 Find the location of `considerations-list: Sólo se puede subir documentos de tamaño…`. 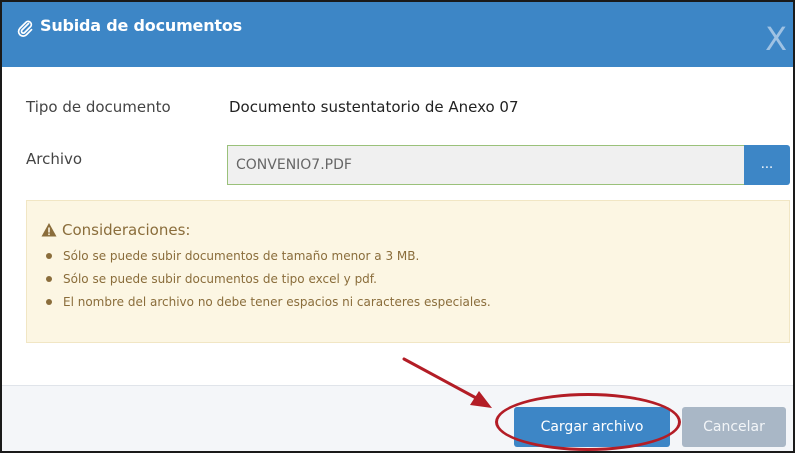

considerations-list: Sólo se puede subir documentos de tamaño… is located at coordinates (266, 282).